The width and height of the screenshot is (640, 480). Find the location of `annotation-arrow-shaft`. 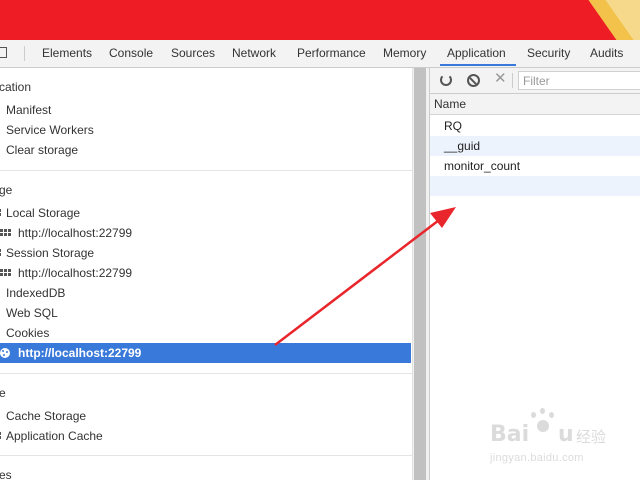

annotation-arrow-shaft is located at coordinates (361, 279).